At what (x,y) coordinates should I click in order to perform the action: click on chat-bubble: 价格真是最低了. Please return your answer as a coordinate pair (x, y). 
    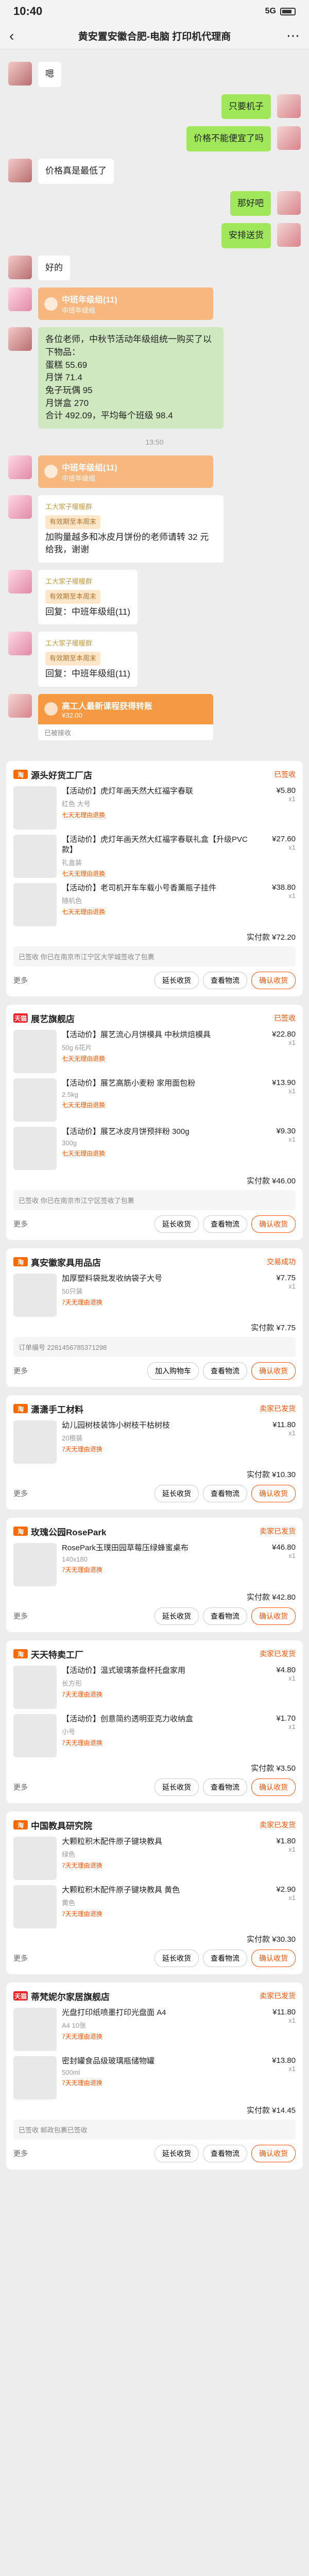
    Looking at the image, I should click on (76, 171).